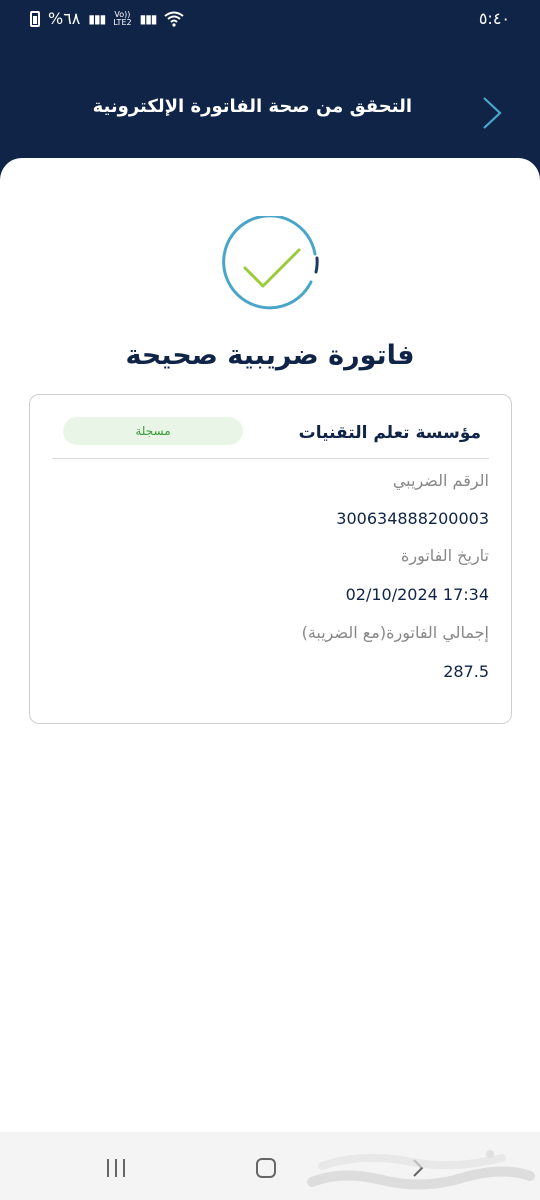  What do you see at coordinates (412, 518) in the screenshot?
I see `tax-number-value: 300634888200003` at bounding box center [412, 518].